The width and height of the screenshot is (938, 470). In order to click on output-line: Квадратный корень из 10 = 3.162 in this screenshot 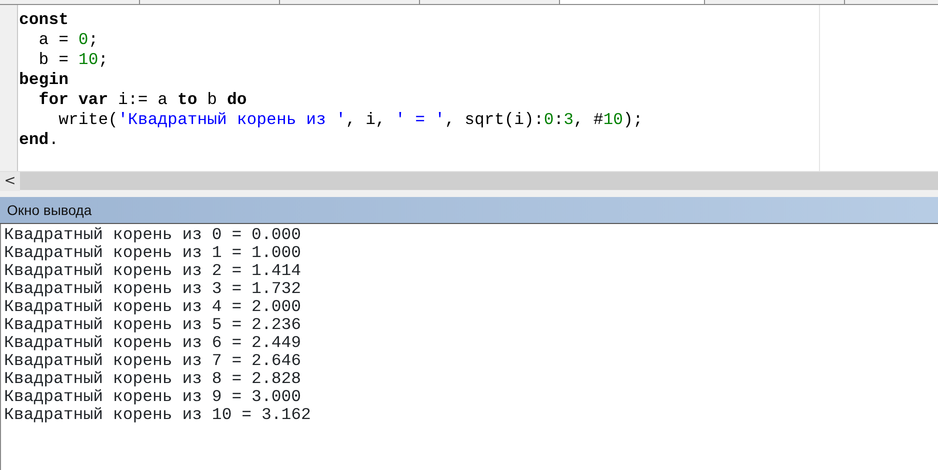, I will do `click(157, 415)`.